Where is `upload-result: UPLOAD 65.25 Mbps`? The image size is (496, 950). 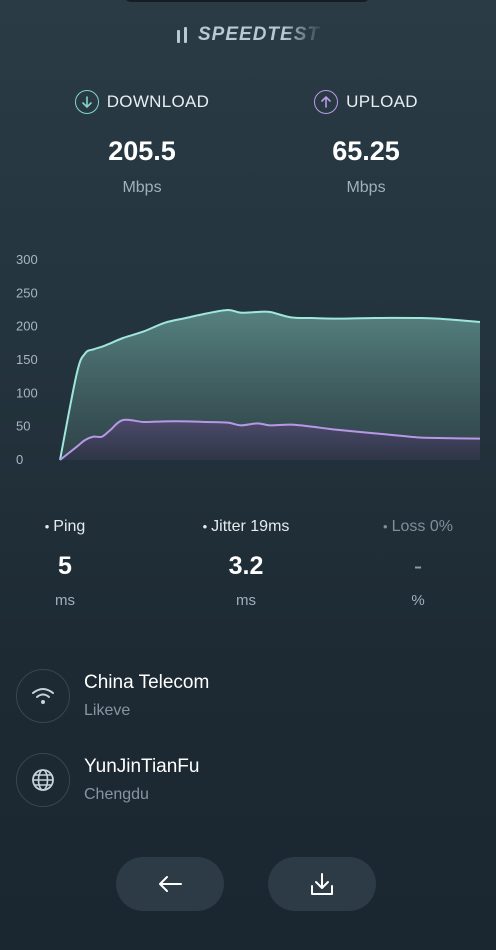 upload-result: UPLOAD 65.25 Mbps is located at coordinates (366, 142).